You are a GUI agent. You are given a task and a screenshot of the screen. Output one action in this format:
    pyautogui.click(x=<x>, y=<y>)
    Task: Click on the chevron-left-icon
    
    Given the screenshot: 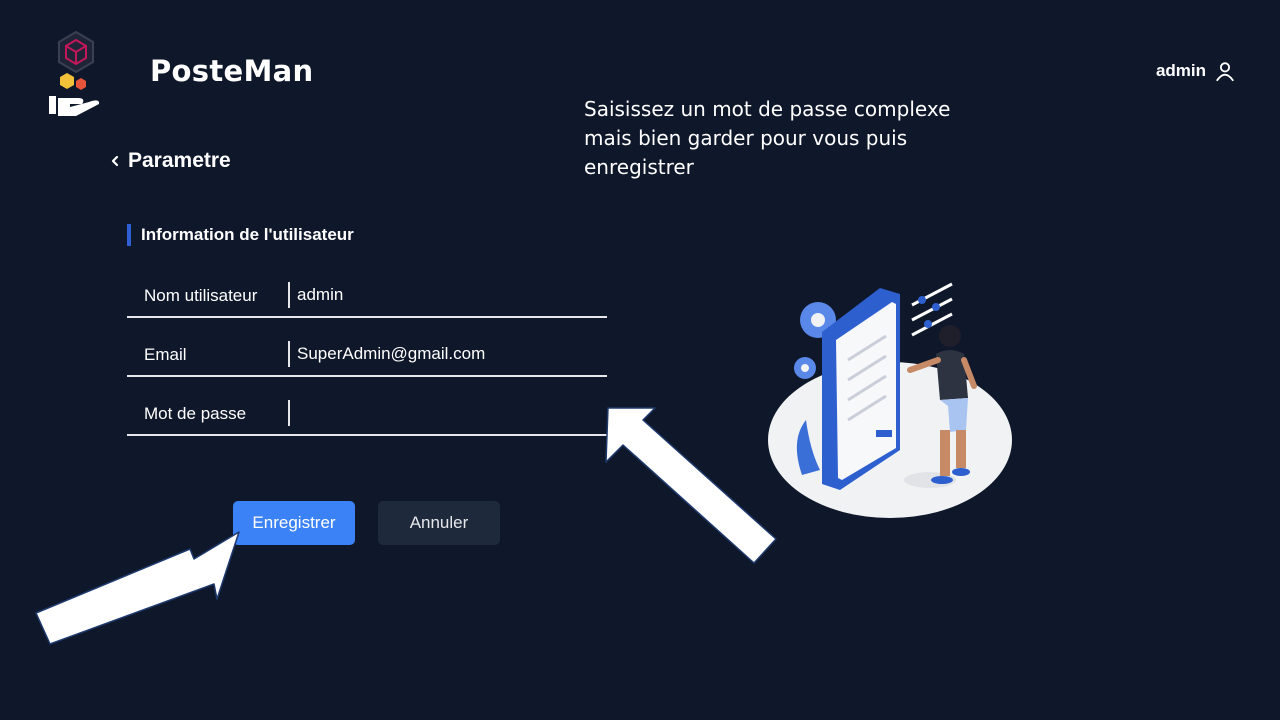 What is the action you would take?
    pyautogui.click(x=115, y=161)
    